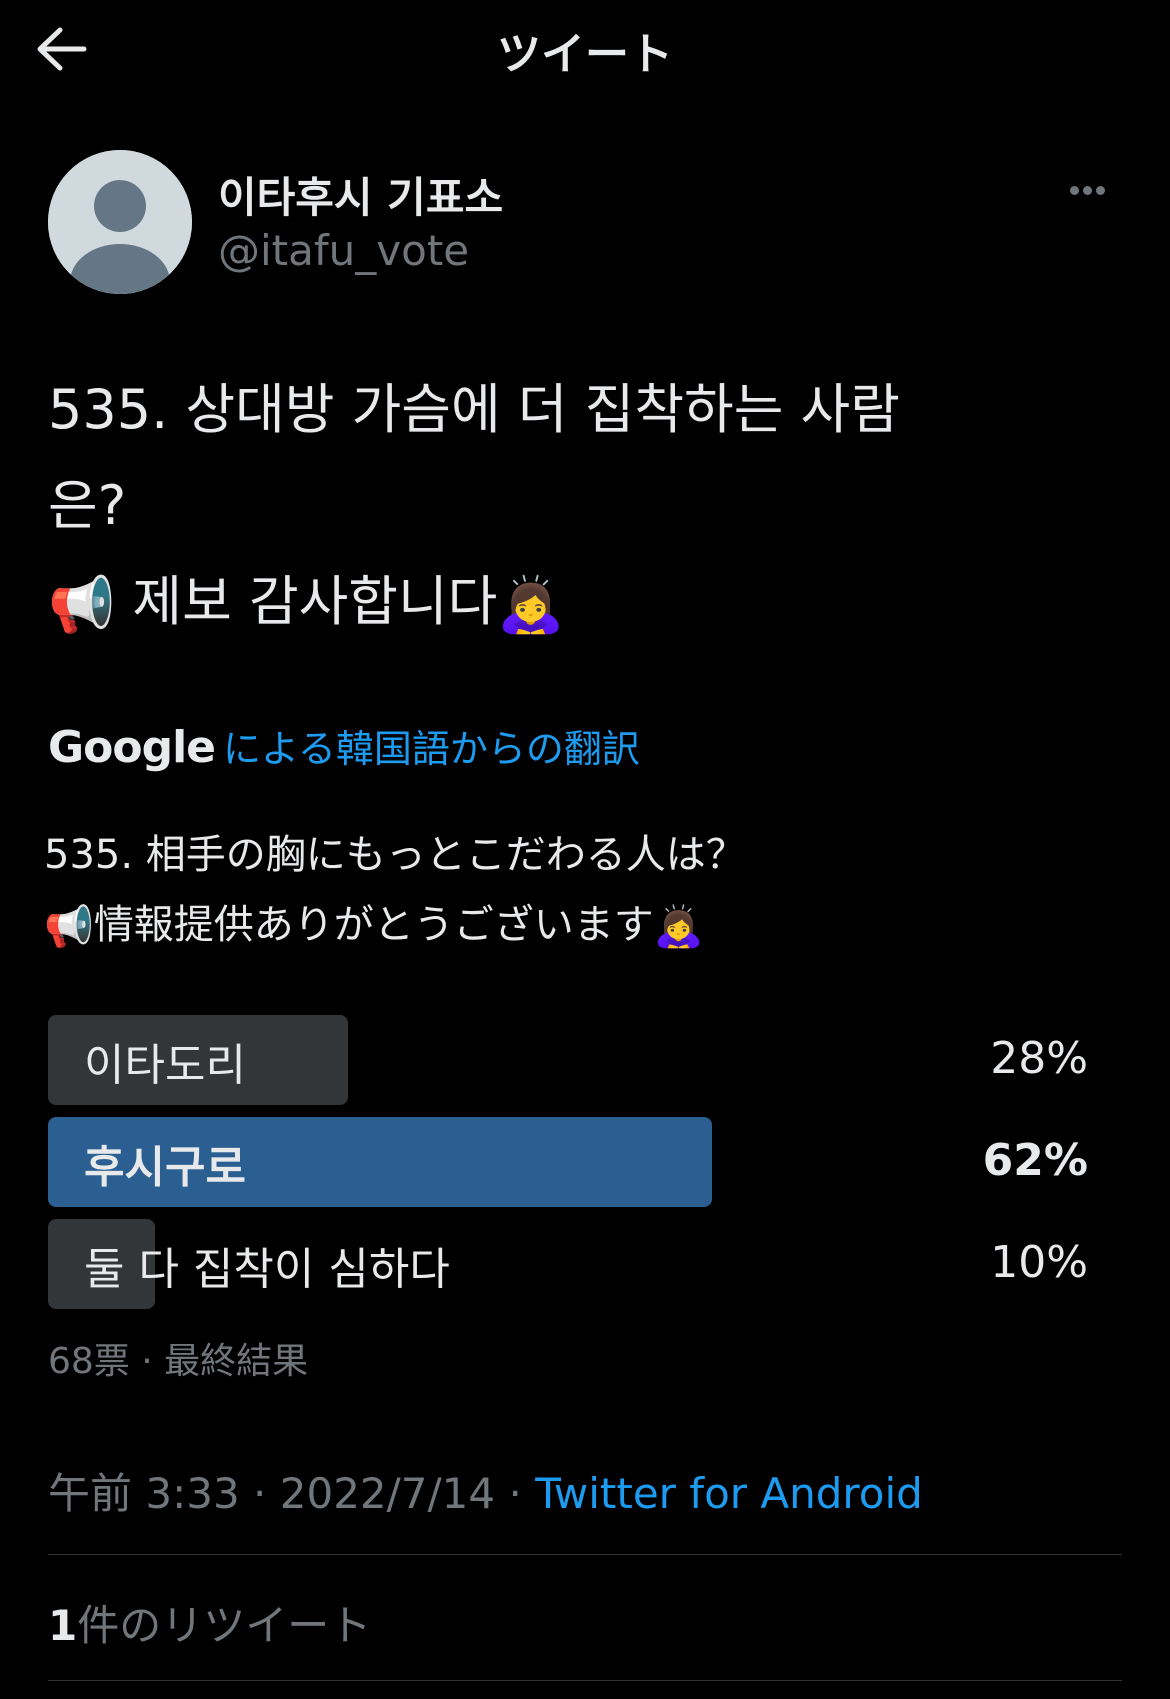 The image size is (1170, 1699). What do you see at coordinates (585, 54) in the screenshot?
I see `page-title: ツイート` at bounding box center [585, 54].